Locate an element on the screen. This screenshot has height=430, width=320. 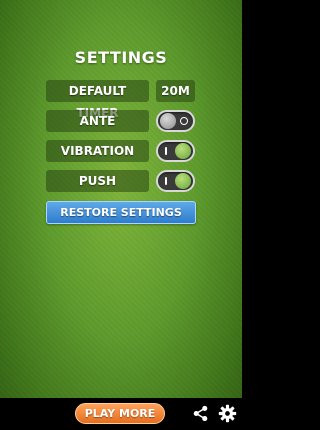
restore-settings-button: RESTORE SETTINGS is located at coordinates (121, 212).